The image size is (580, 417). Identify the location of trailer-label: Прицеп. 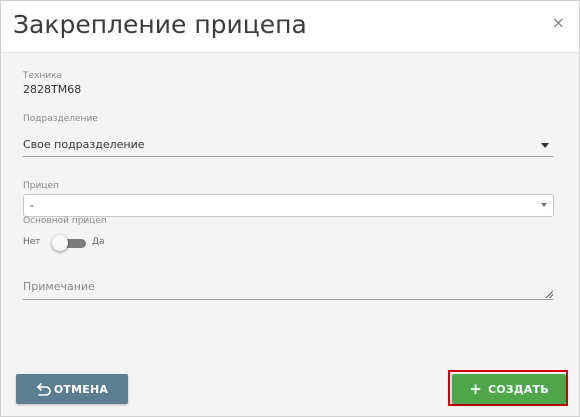
(41, 186).